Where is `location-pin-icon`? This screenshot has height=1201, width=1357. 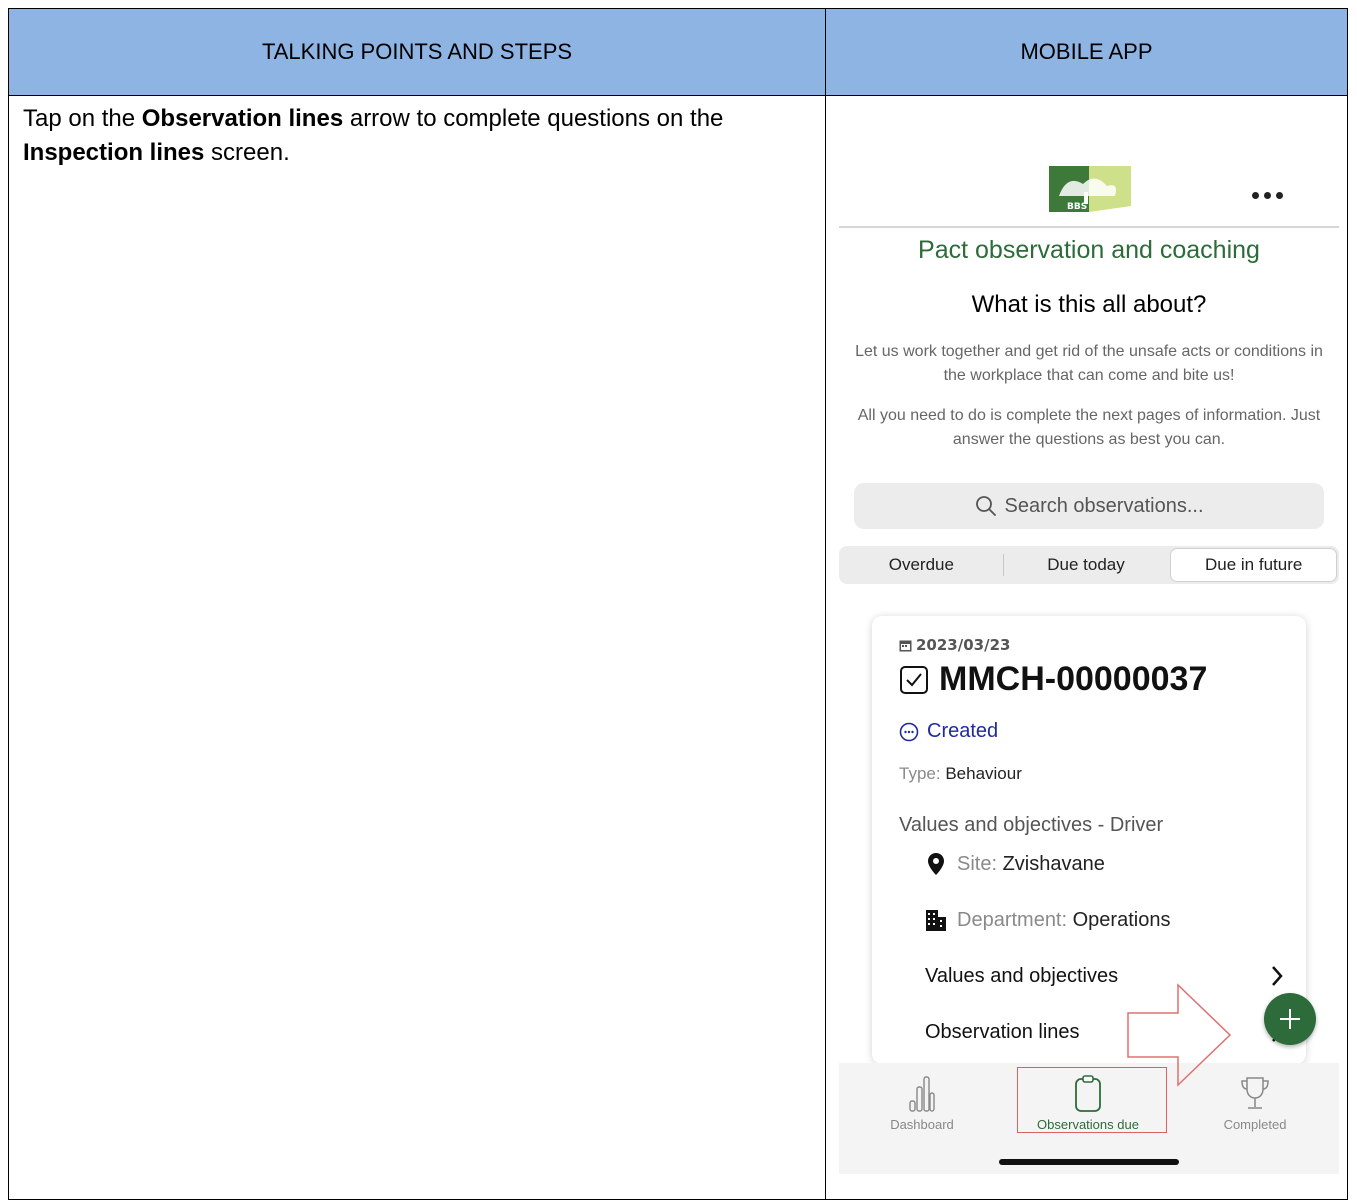
location-pin-icon is located at coordinates (936, 864).